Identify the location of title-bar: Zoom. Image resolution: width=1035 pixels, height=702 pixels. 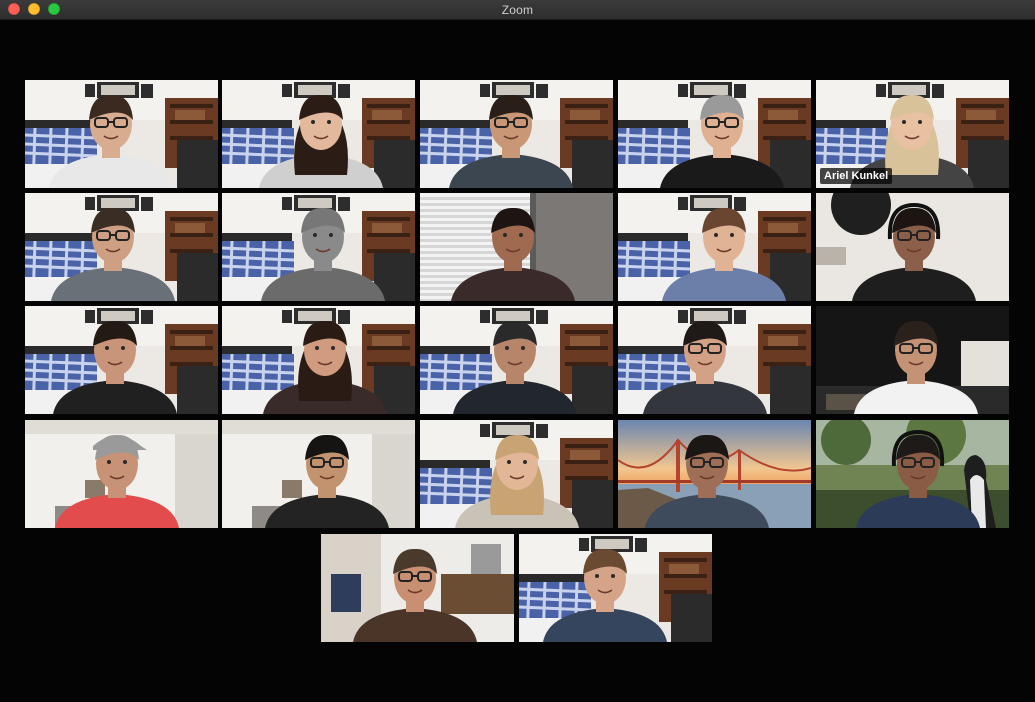
(517, 10).